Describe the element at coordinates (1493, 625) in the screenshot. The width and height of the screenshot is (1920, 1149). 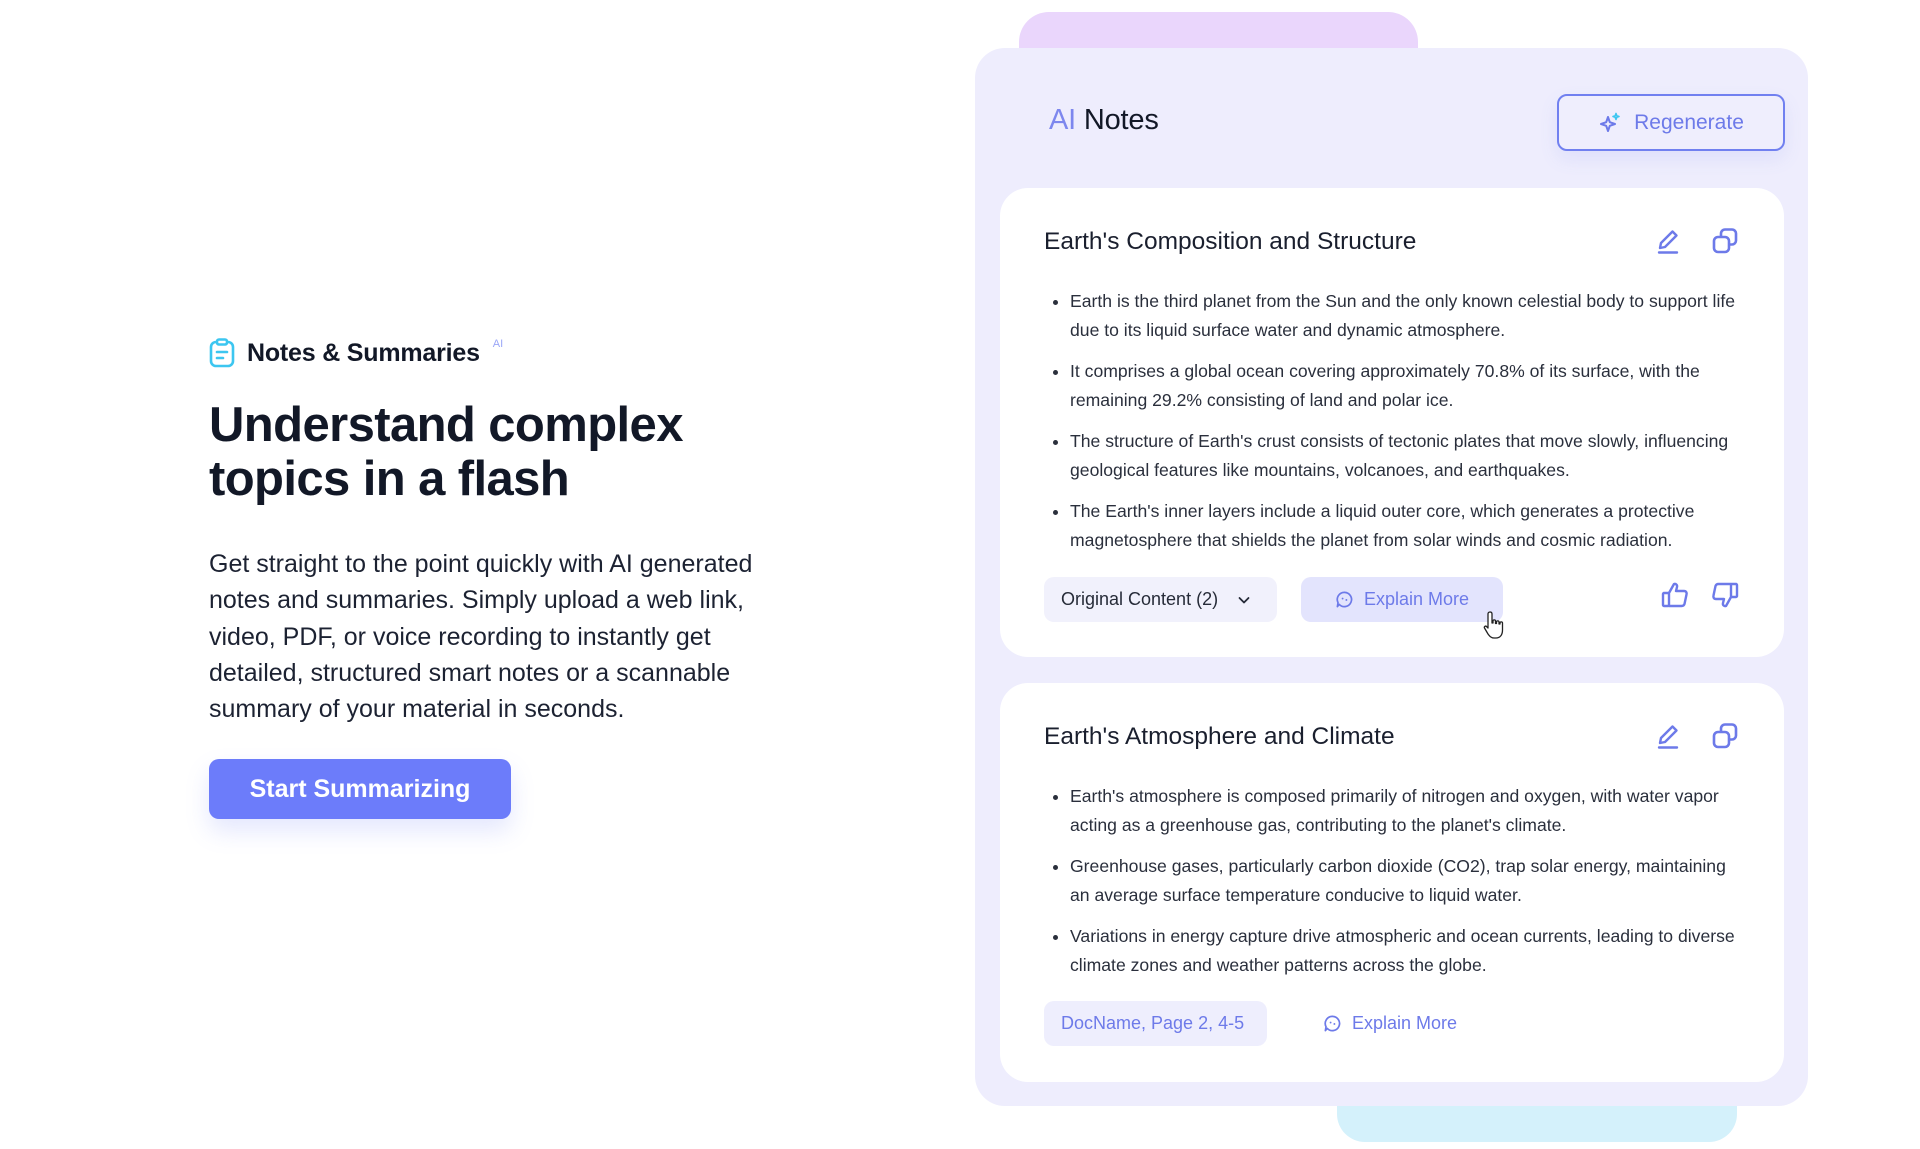
I see `hand-cursor-icon` at that location.